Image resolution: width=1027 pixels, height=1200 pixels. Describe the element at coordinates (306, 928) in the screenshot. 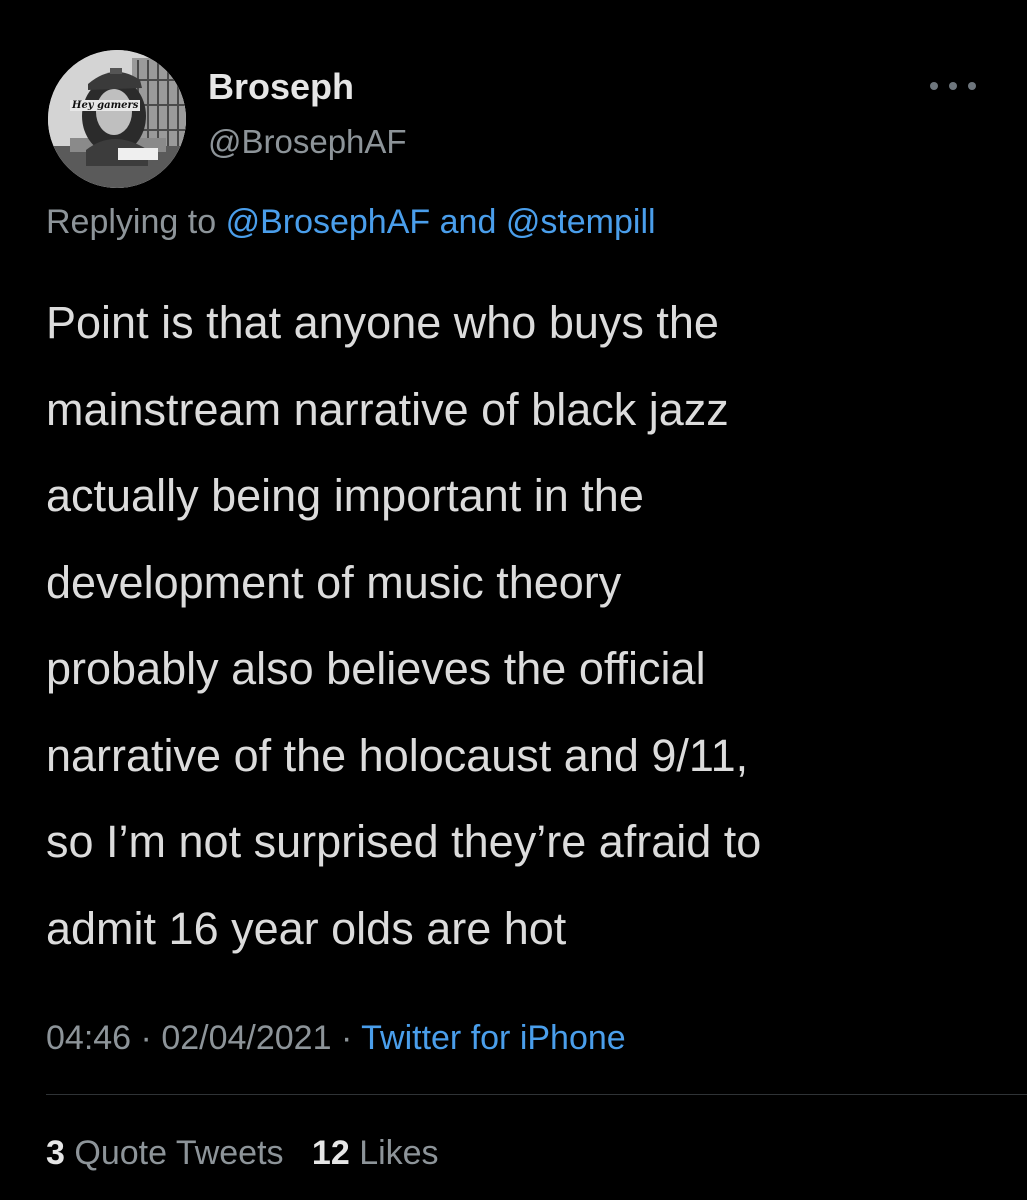

I see `tweet-text-line: admit 16 year olds are hot` at that location.